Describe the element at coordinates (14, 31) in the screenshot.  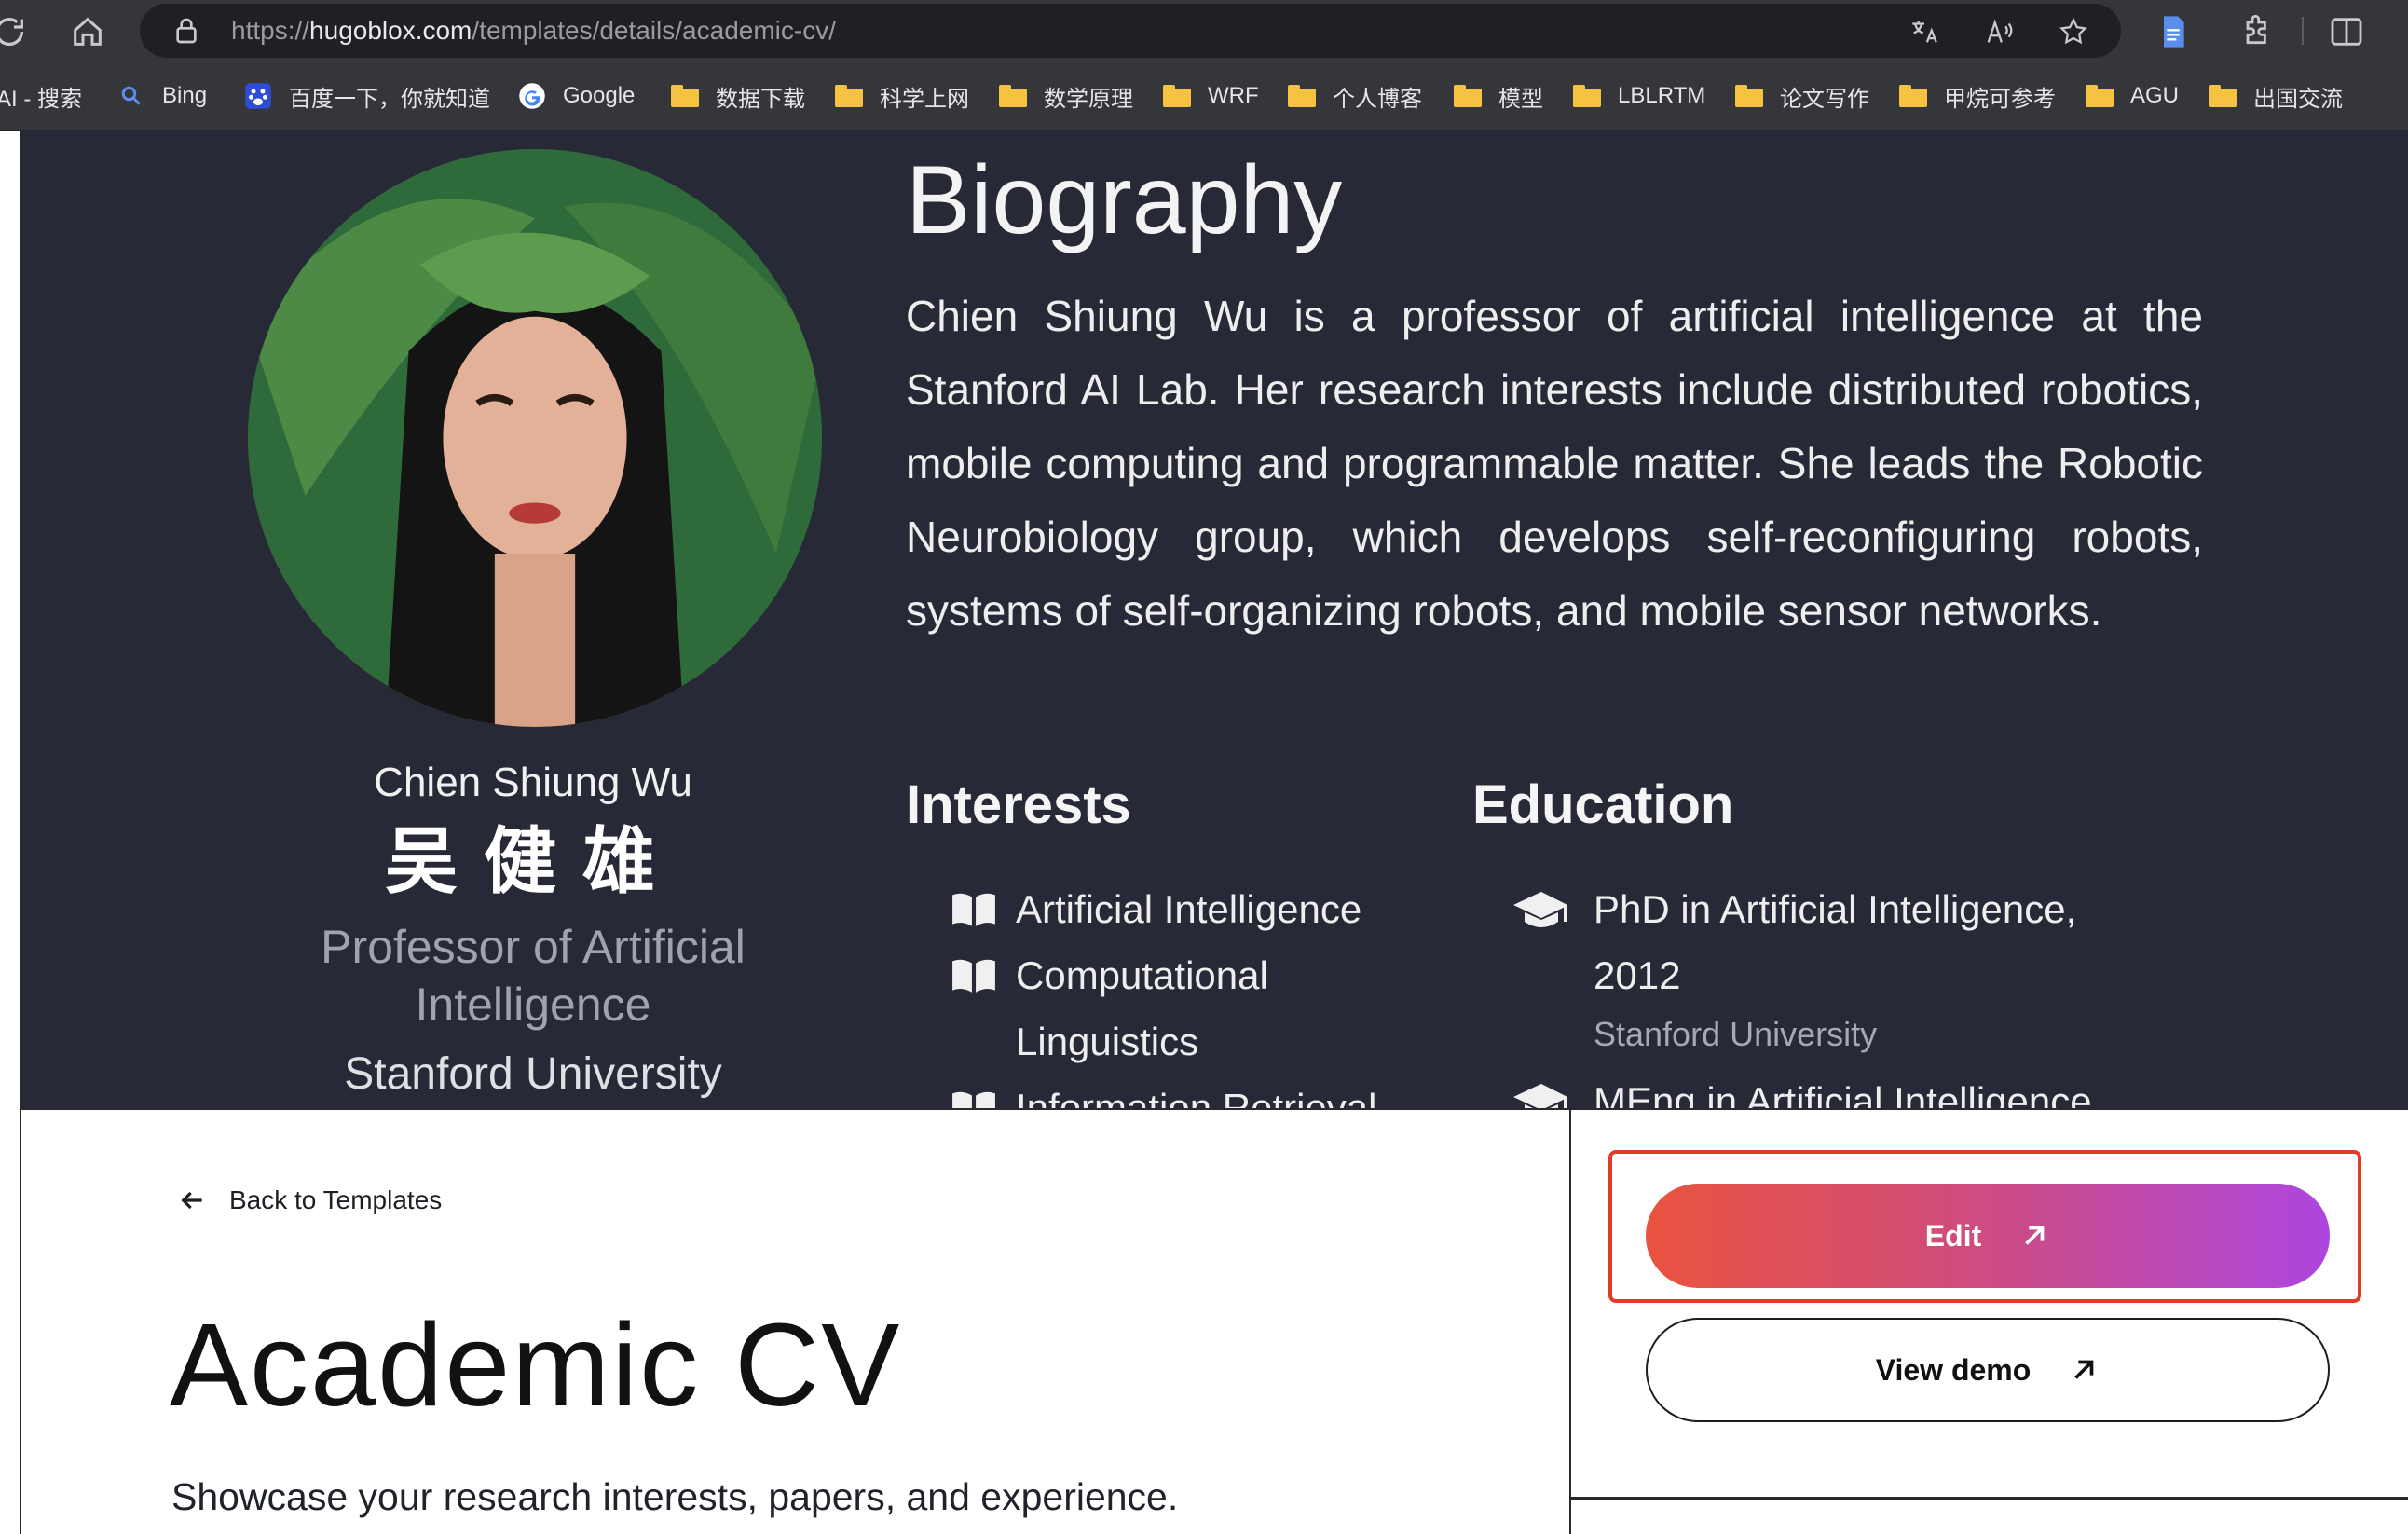
I see `reload-icon` at that location.